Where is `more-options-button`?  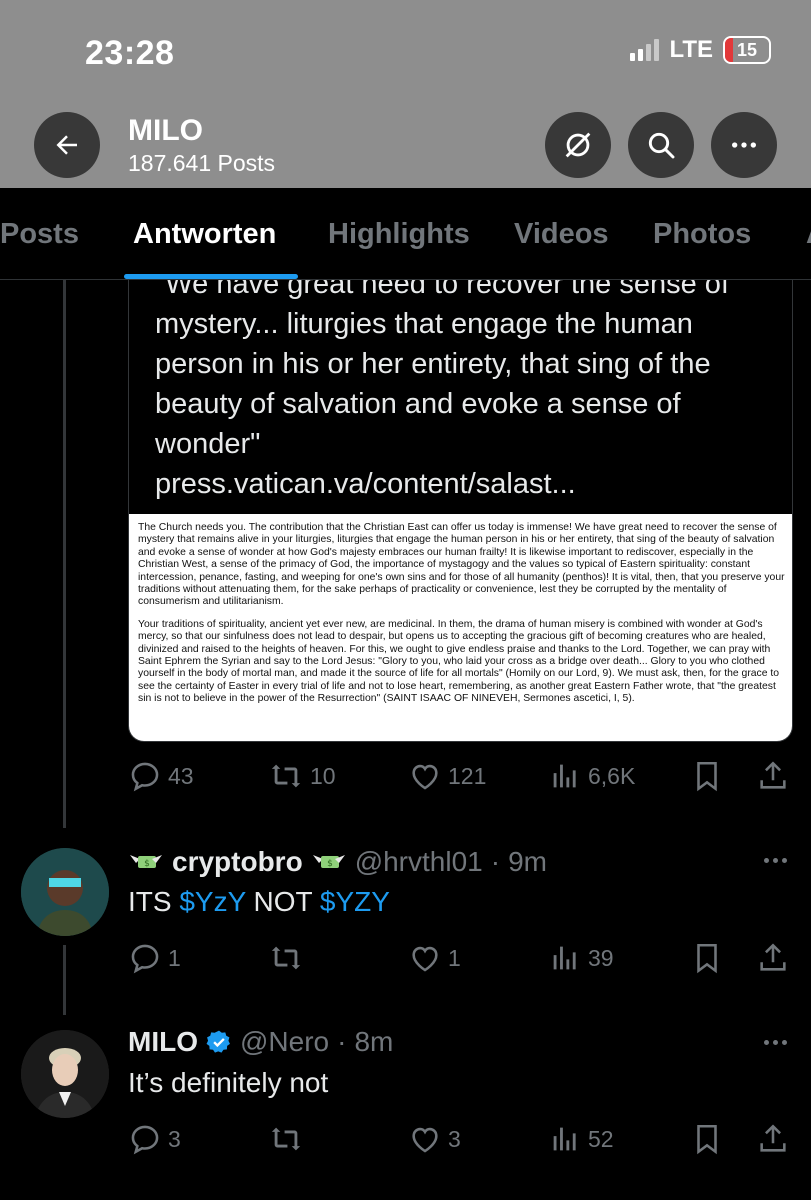 more-options-button is located at coordinates (744, 145).